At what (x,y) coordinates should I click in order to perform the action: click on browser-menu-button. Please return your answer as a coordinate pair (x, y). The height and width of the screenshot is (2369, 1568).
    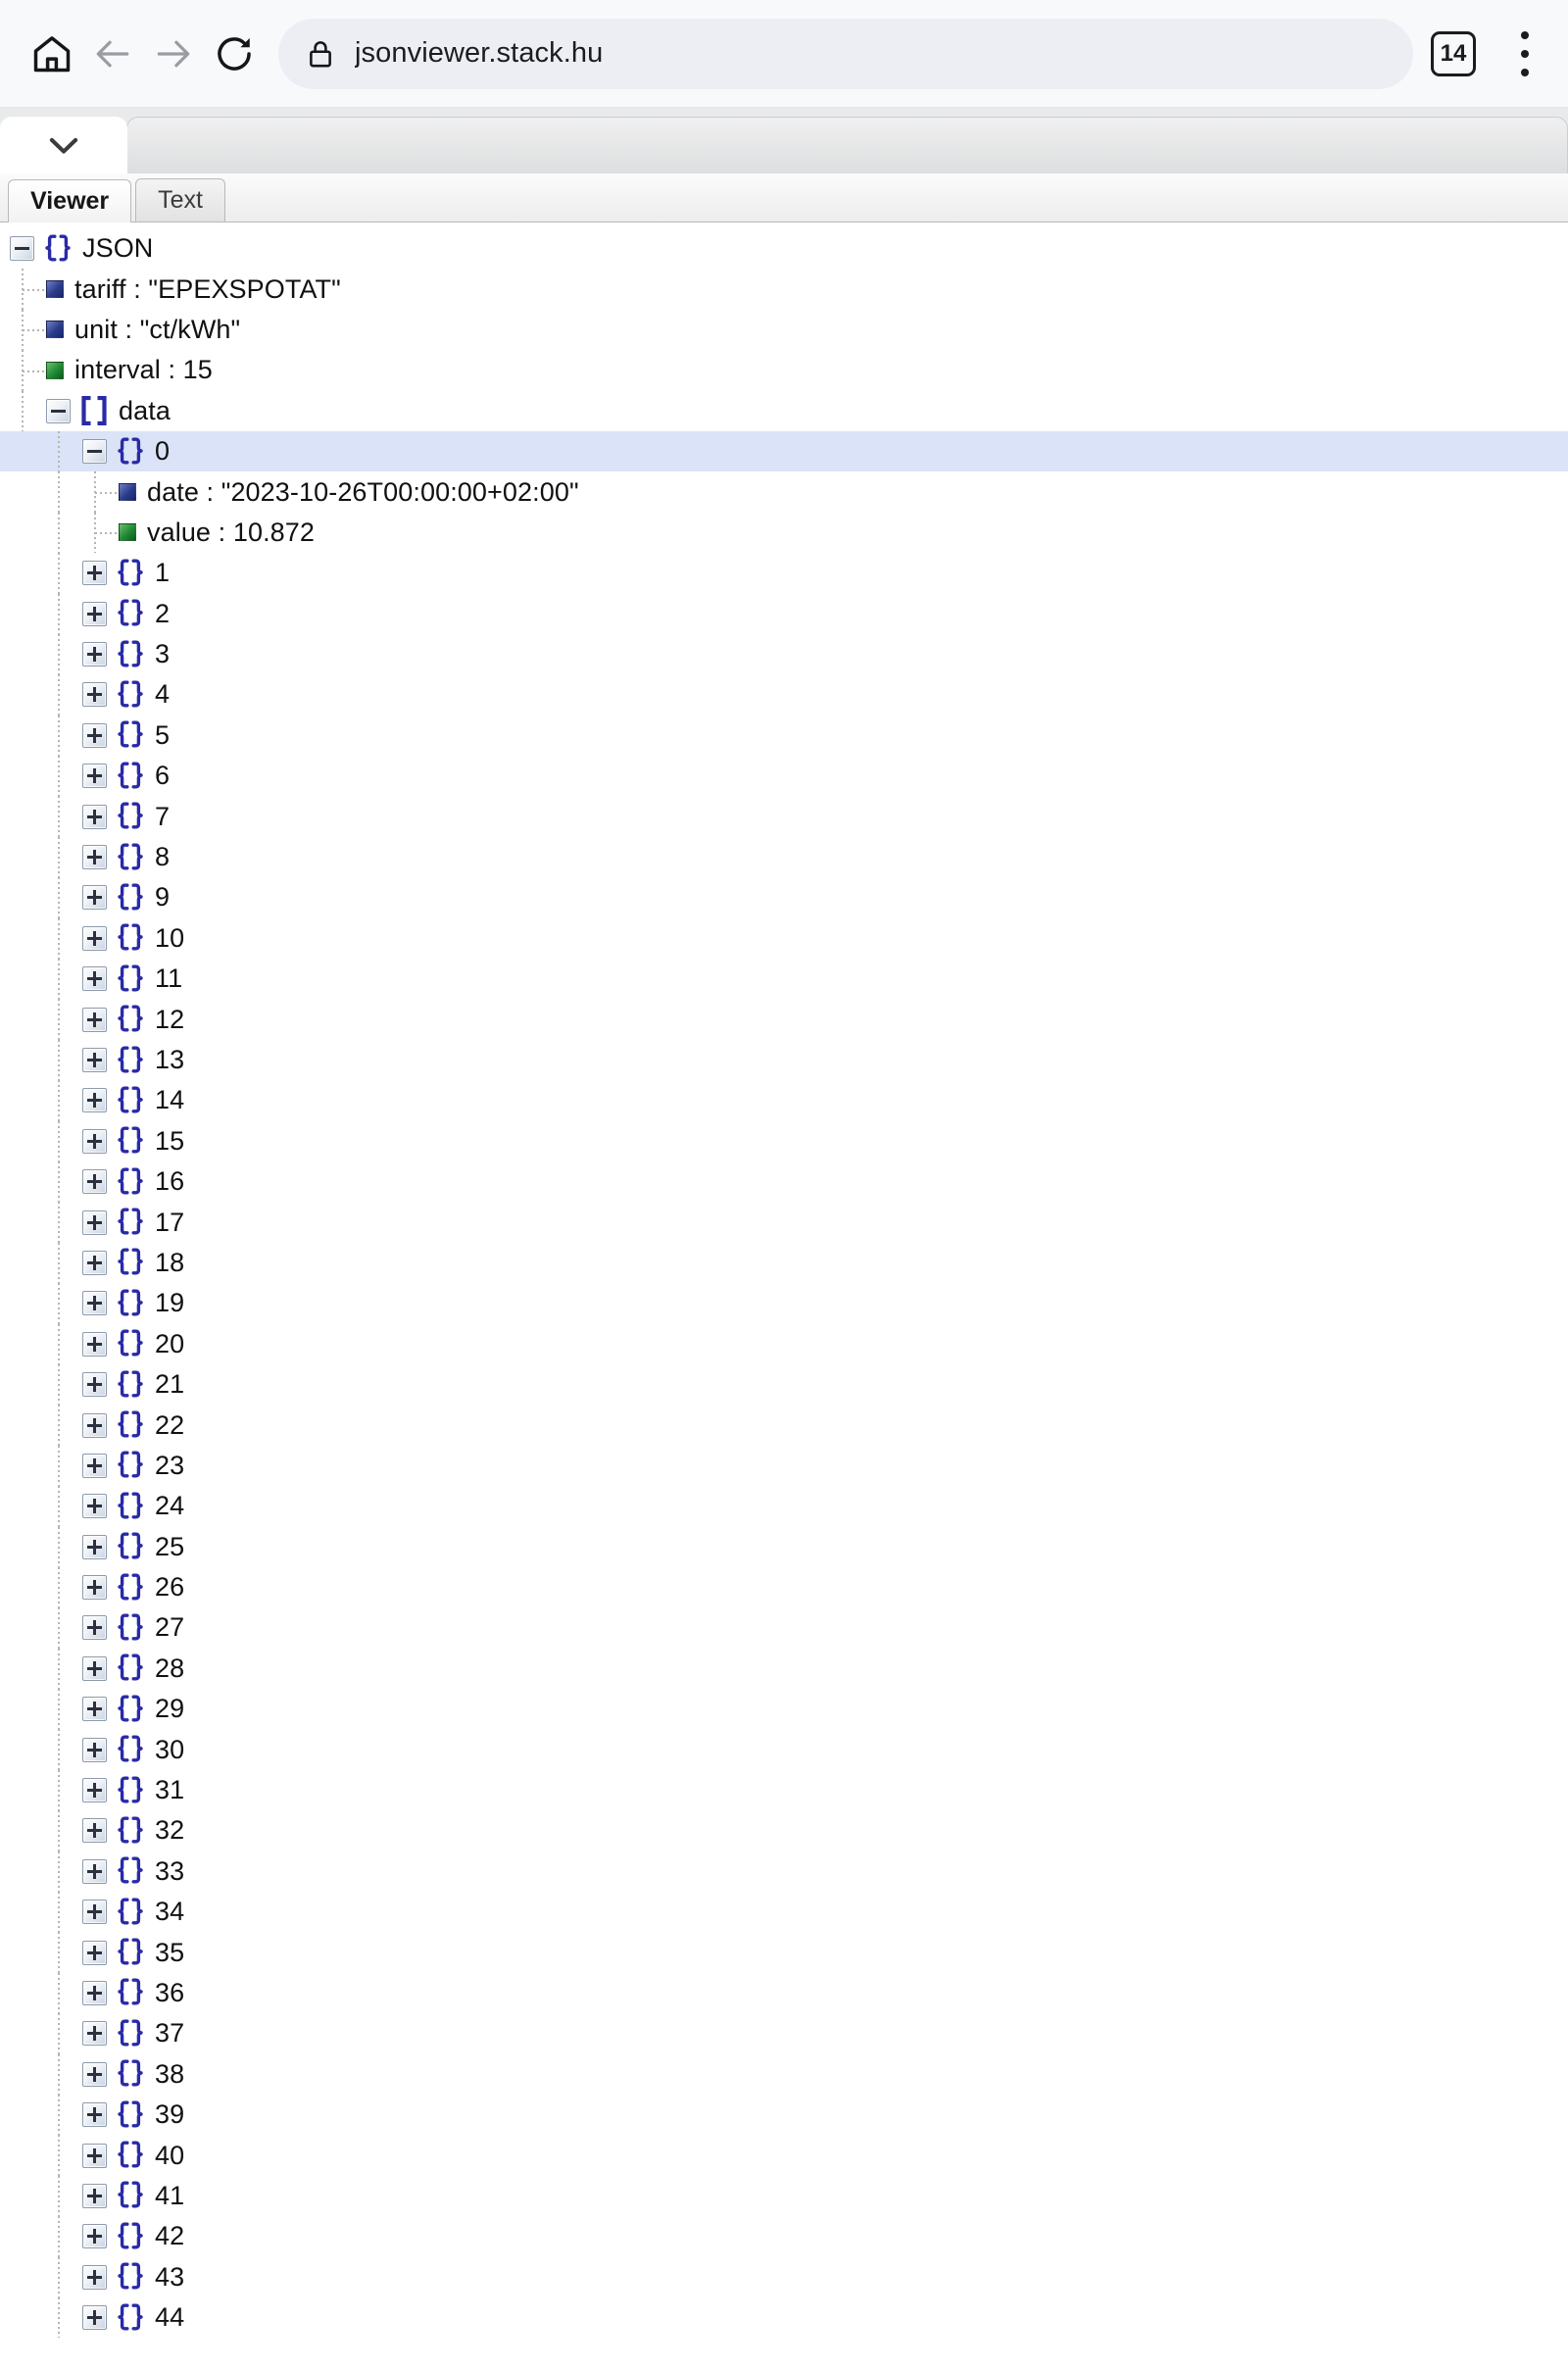
    Looking at the image, I should click on (1524, 53).